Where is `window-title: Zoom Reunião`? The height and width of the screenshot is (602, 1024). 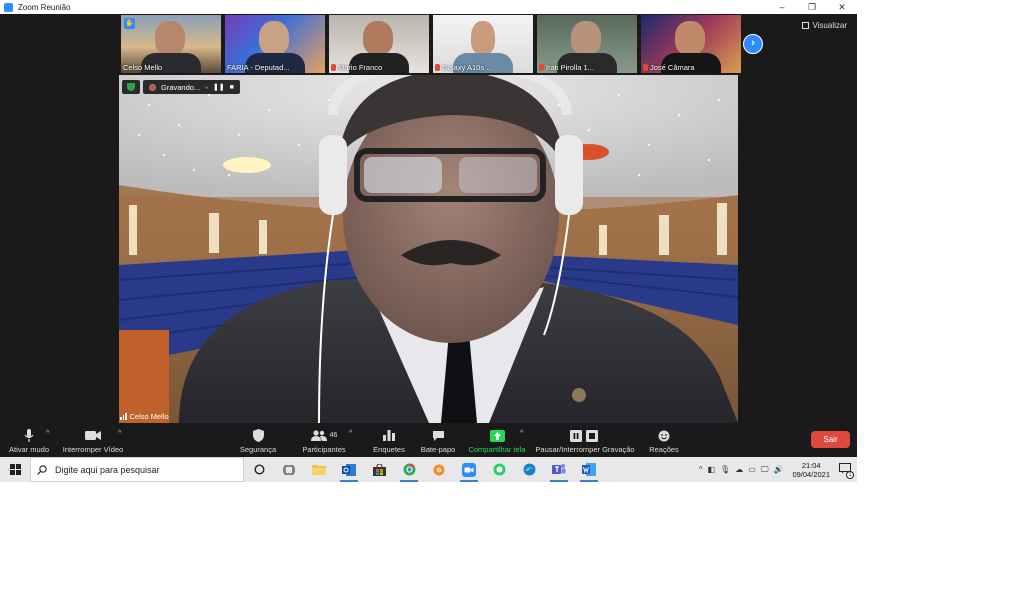
window-title: Zoom Reunião is located at coordinates (44, 7).